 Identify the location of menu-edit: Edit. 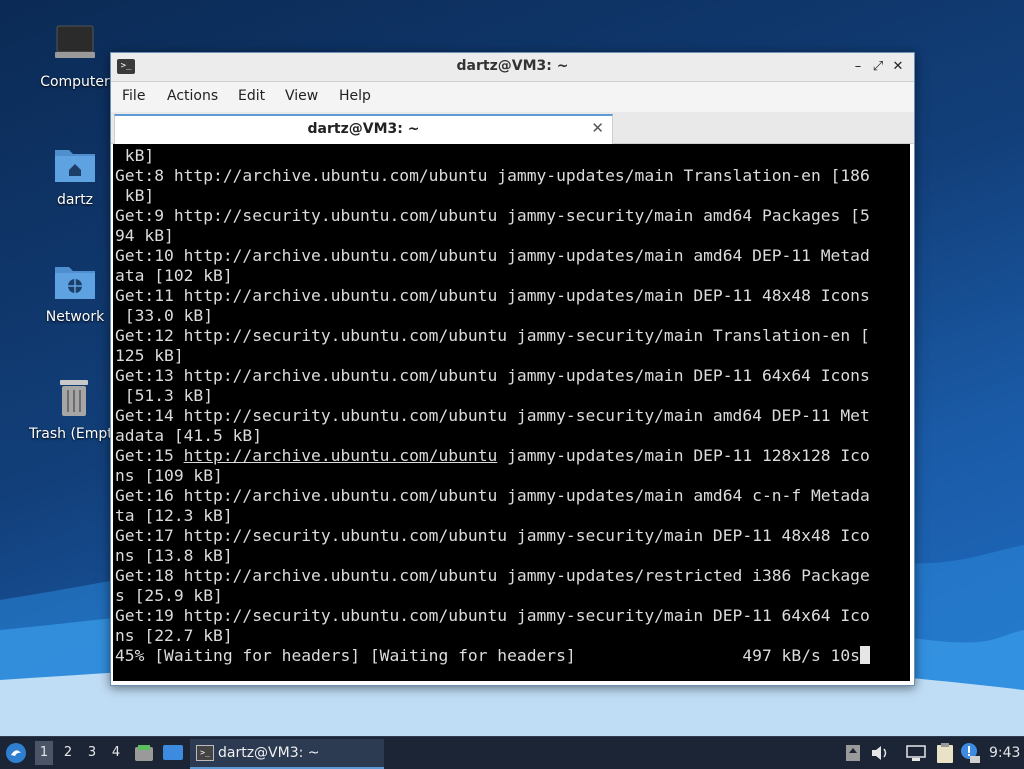
(251, 96).